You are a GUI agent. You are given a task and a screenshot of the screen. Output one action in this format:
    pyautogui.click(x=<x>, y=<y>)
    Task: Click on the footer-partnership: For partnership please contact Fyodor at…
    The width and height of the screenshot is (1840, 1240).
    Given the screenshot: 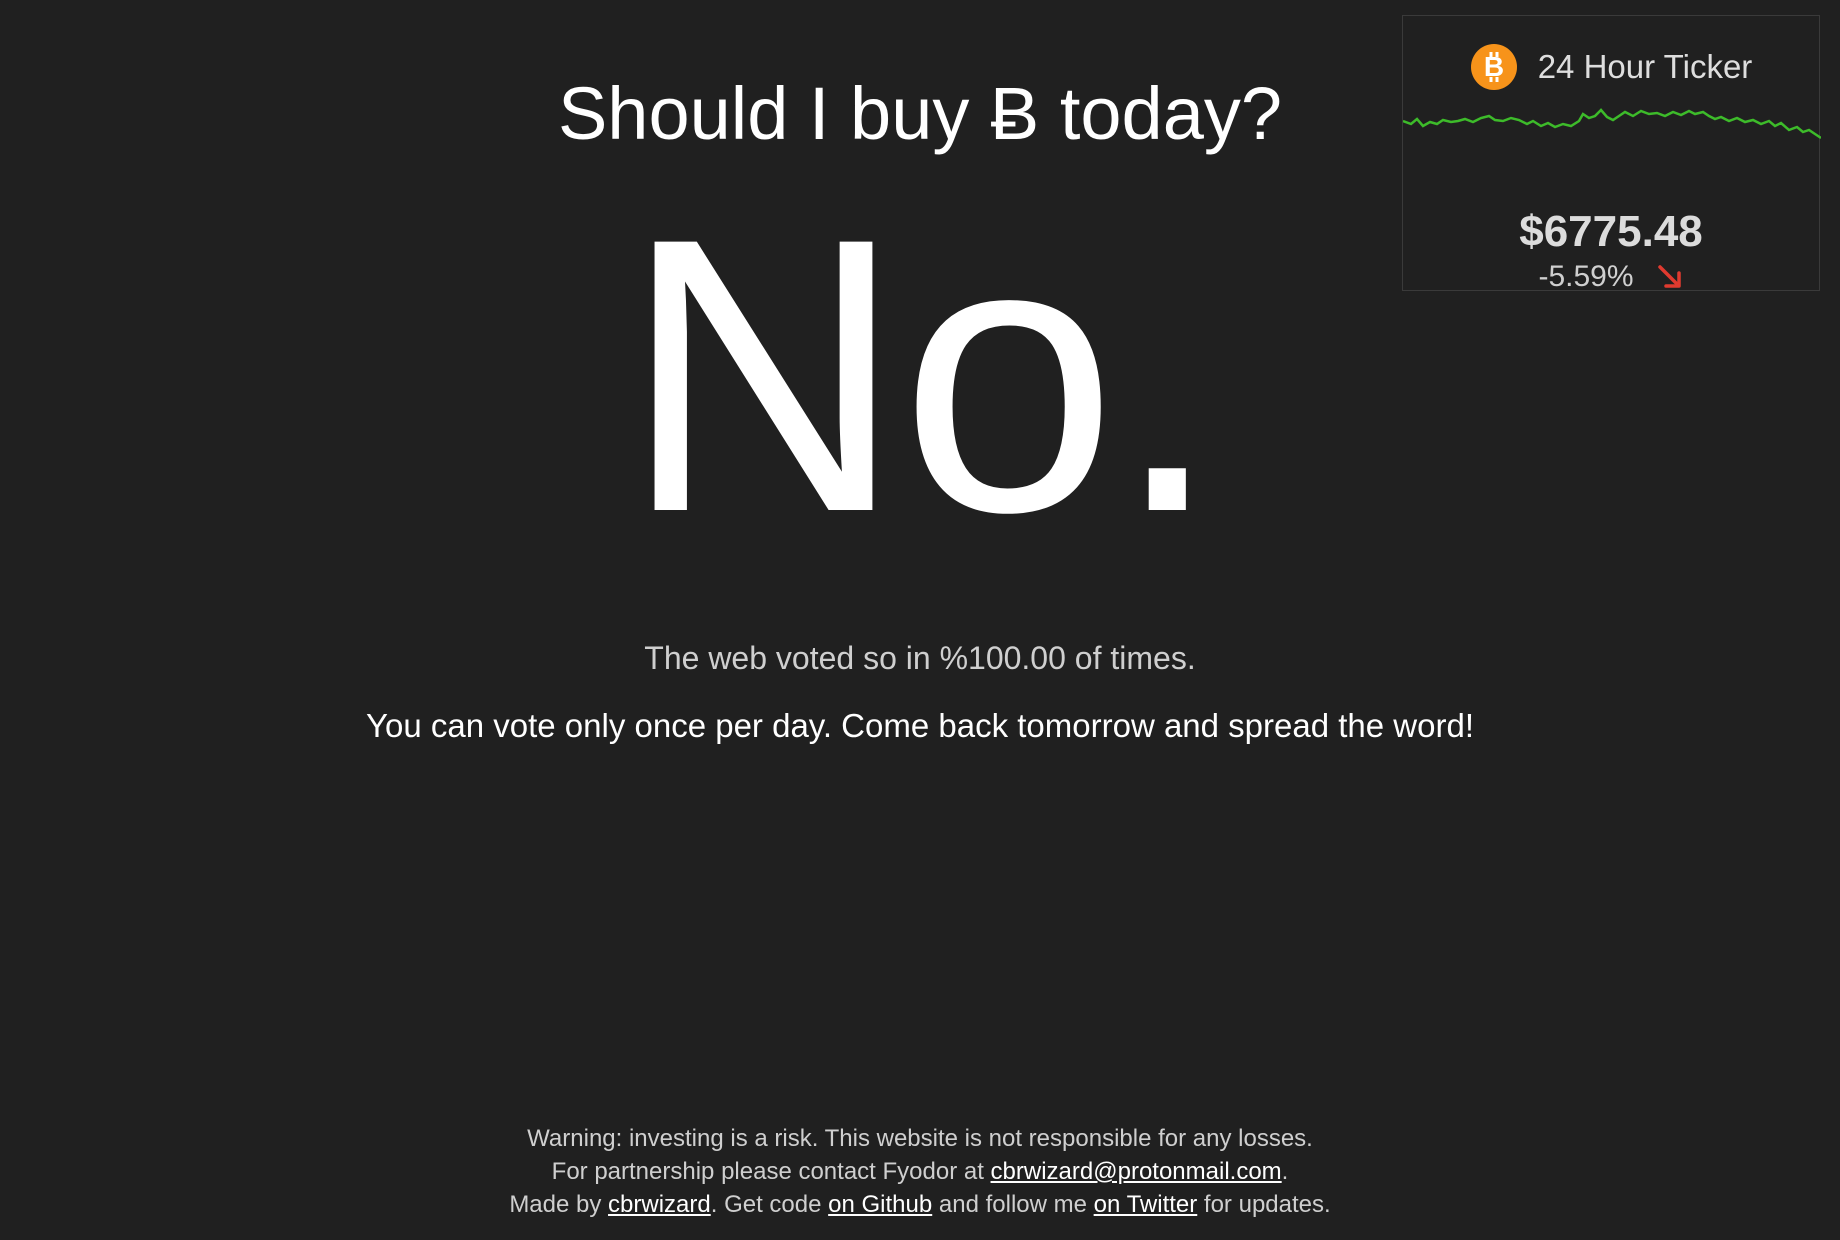 What is the action you would take?
    pyautogui.click(x=920, y=1171)
    